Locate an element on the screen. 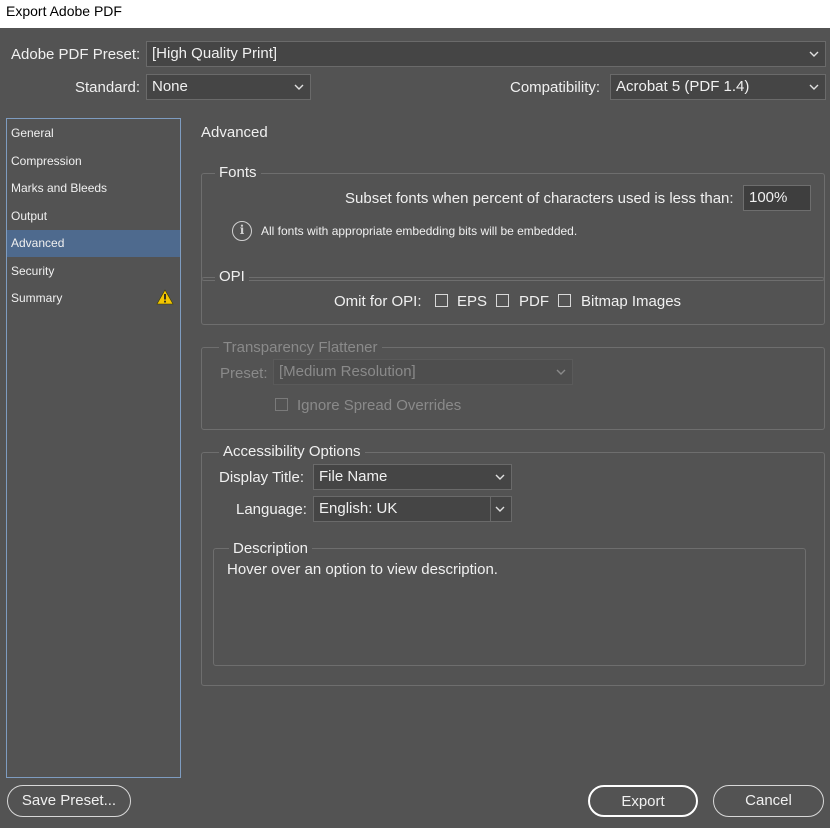 This screenshot has height=828, width=830. export-label: Export is located at coordinates (643, 801).